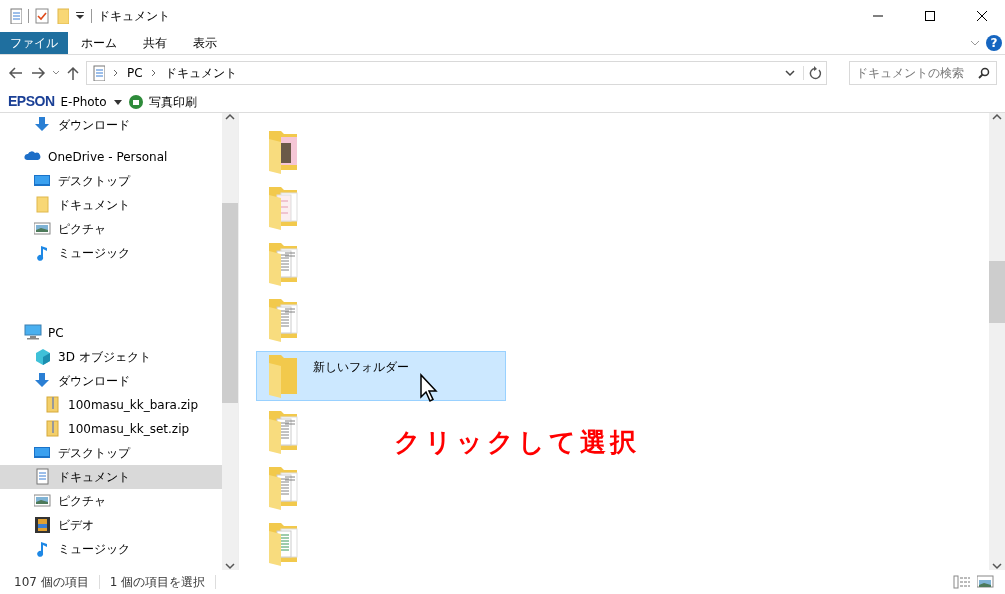  What do you see at coordinates (456, 73) in the screenshot?
I see `address-bar: PC ドキュメント` at bounding box center [456, 73].